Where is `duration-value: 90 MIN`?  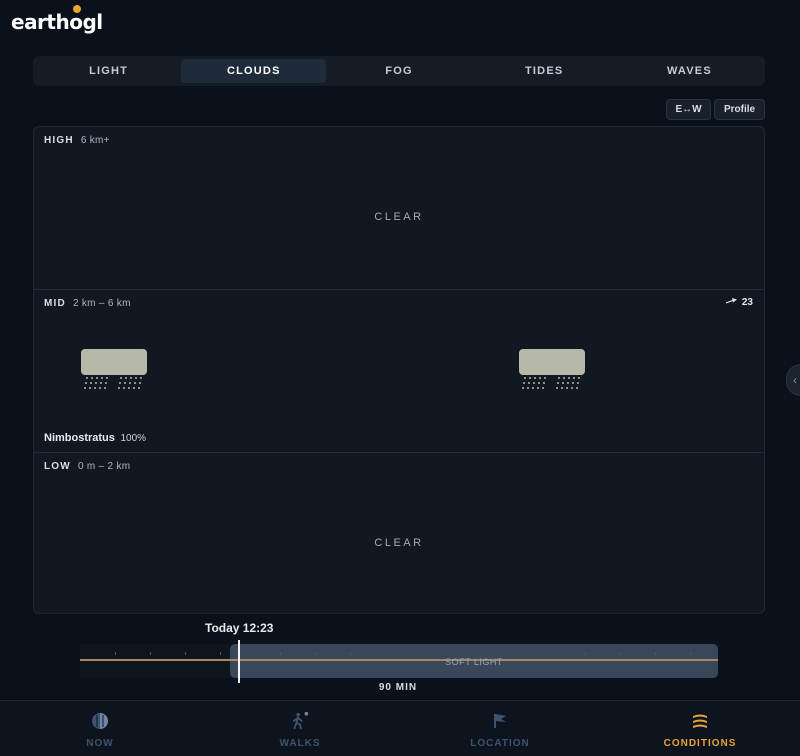
duration-value: 90 MIN is located at coordinates (398, 687).